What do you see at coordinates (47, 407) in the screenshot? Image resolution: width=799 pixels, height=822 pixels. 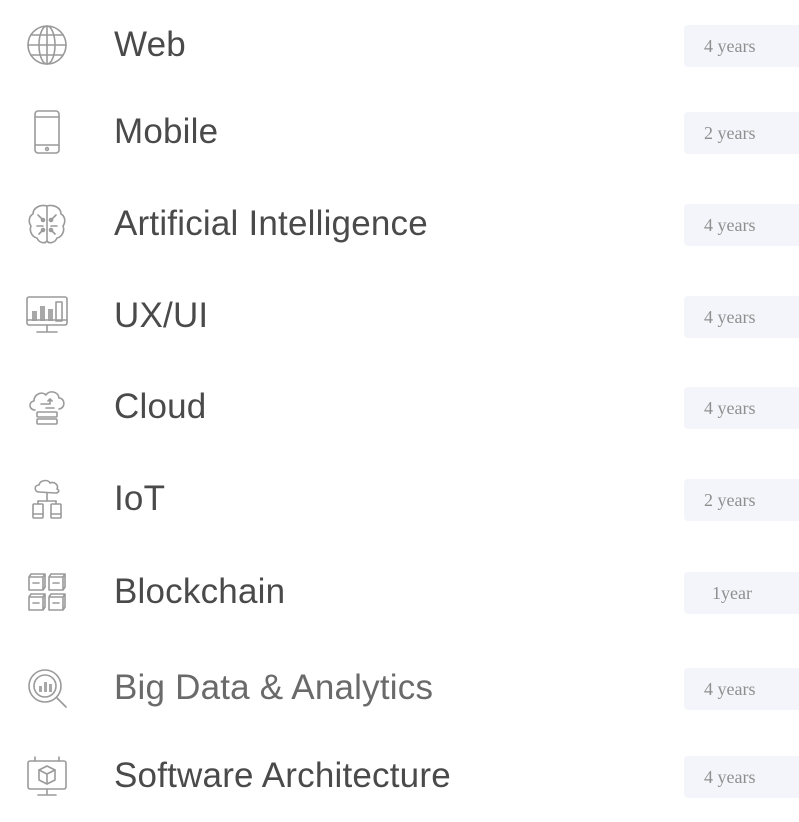 I see `cloud-server-icon` at bounding box center [47, 407].